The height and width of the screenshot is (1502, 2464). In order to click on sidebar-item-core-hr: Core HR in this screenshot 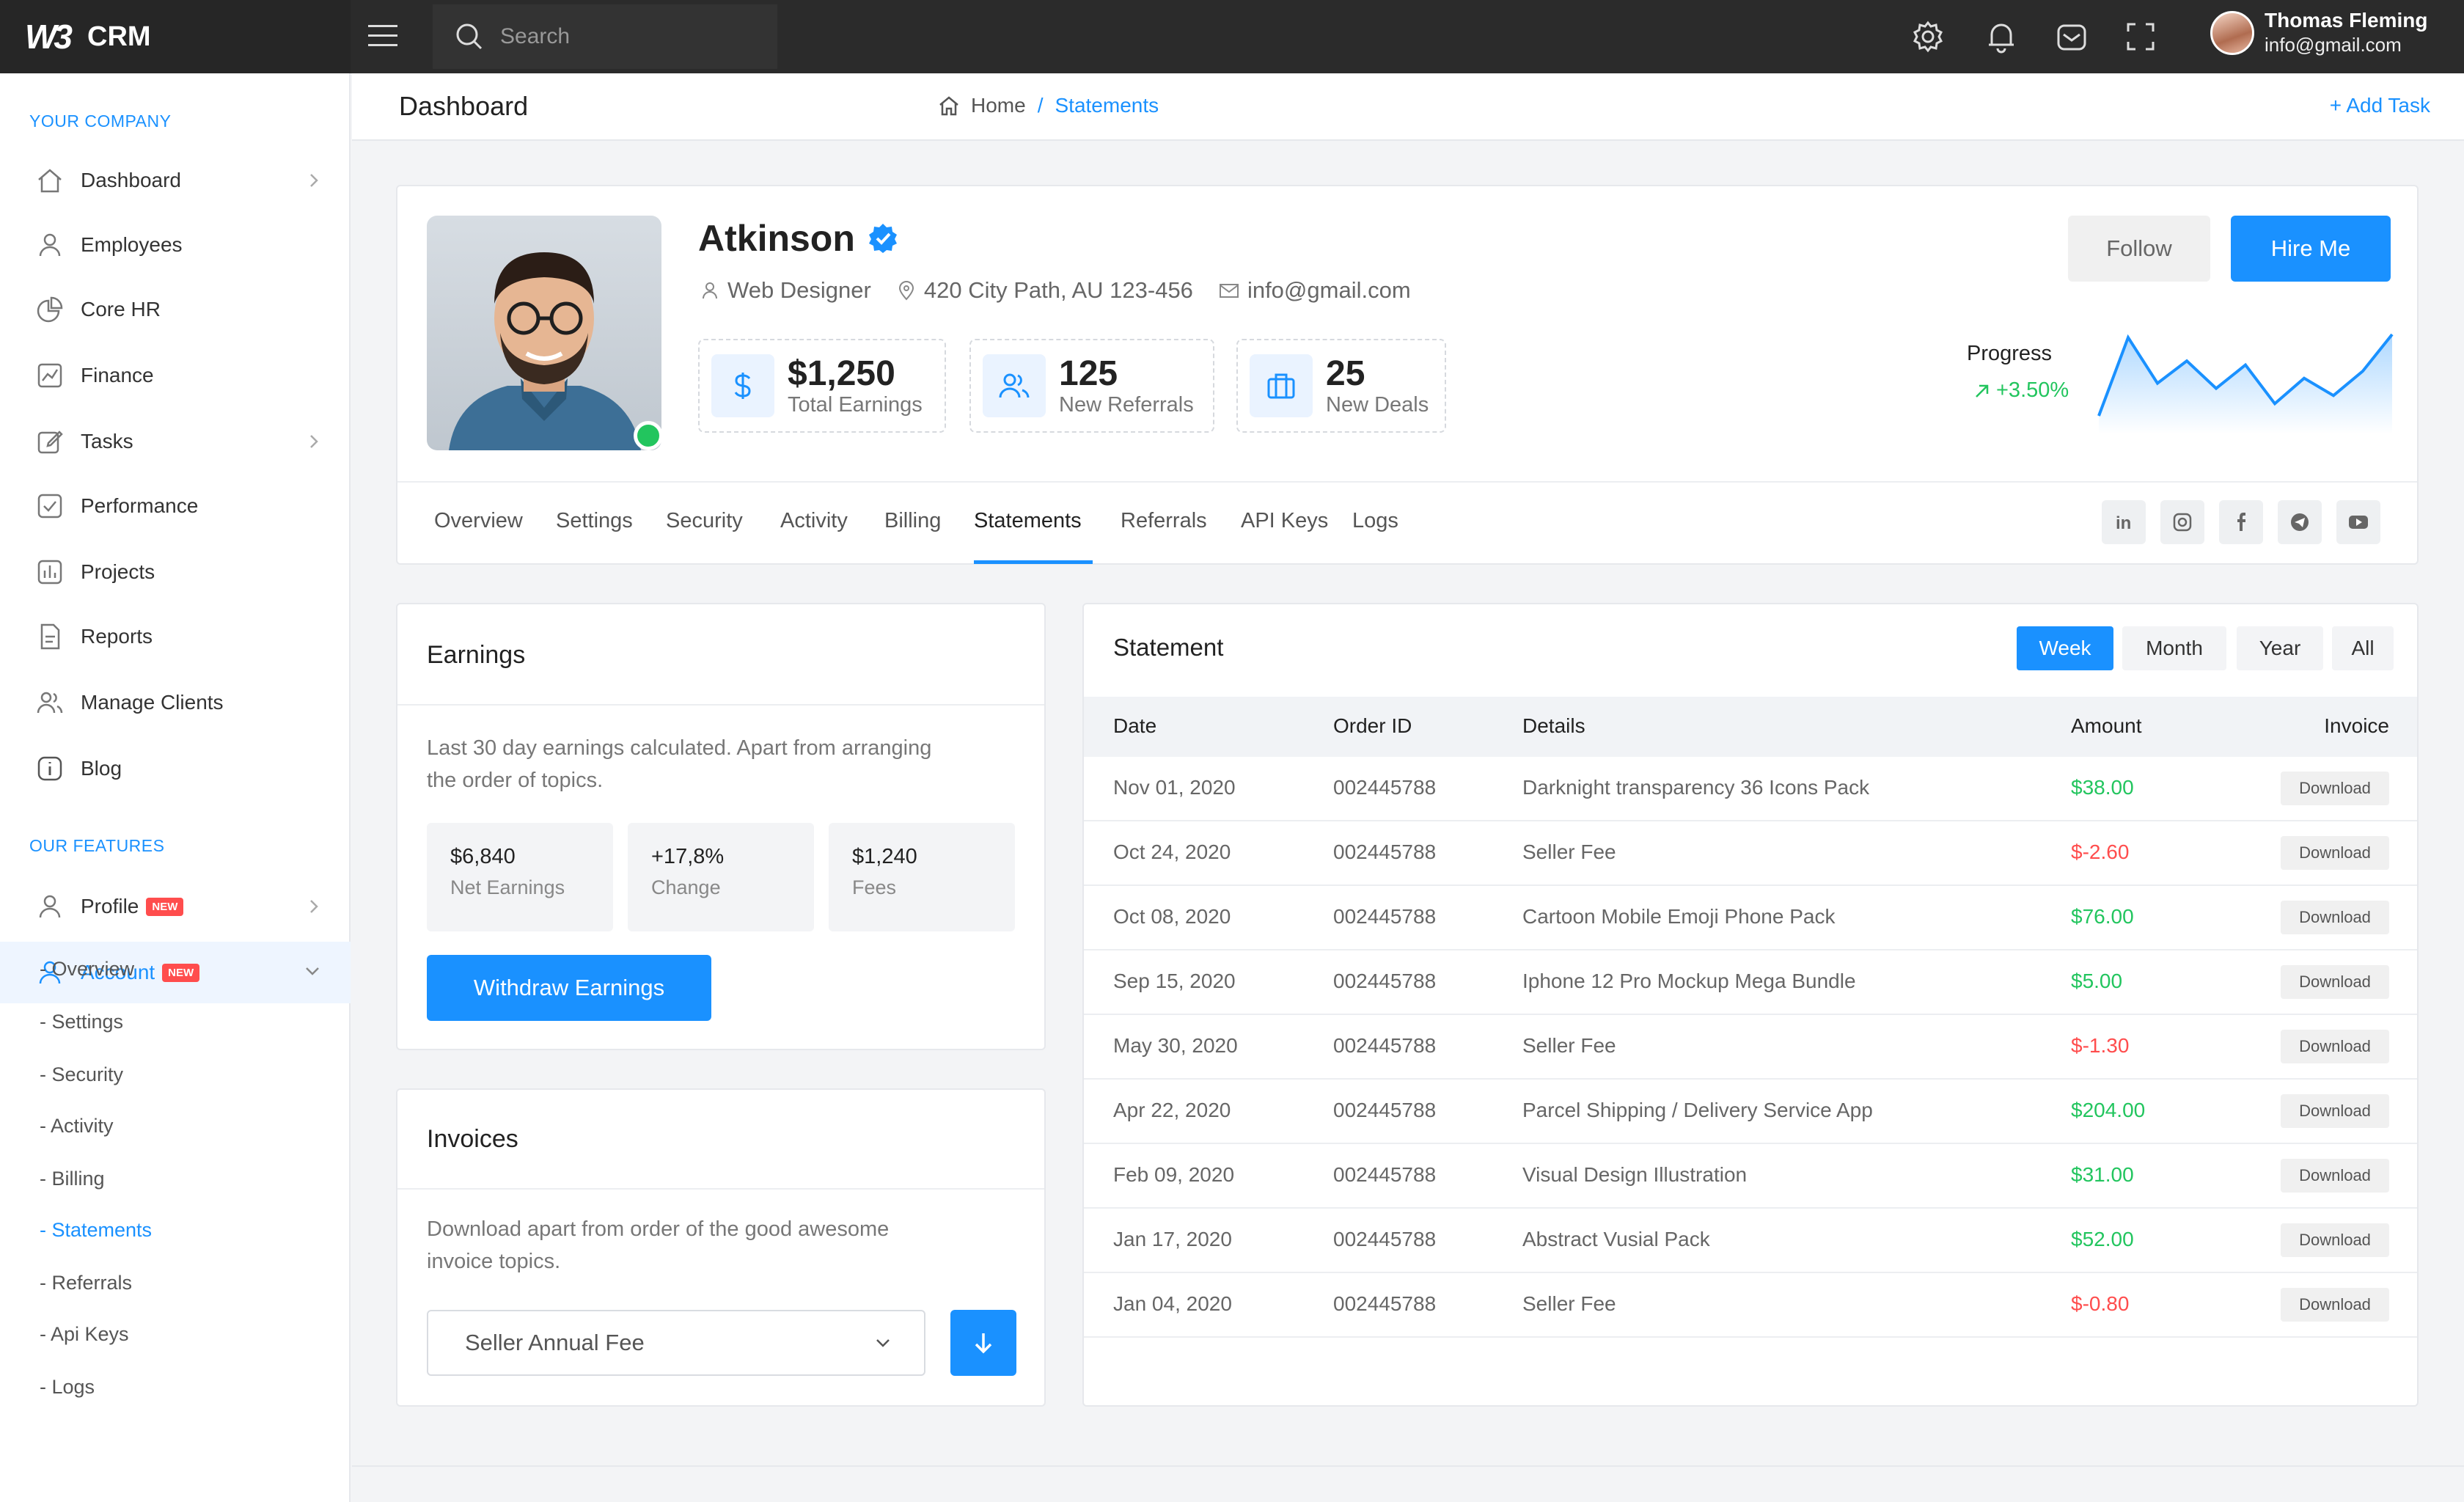, I will do `click(175, 309)`.